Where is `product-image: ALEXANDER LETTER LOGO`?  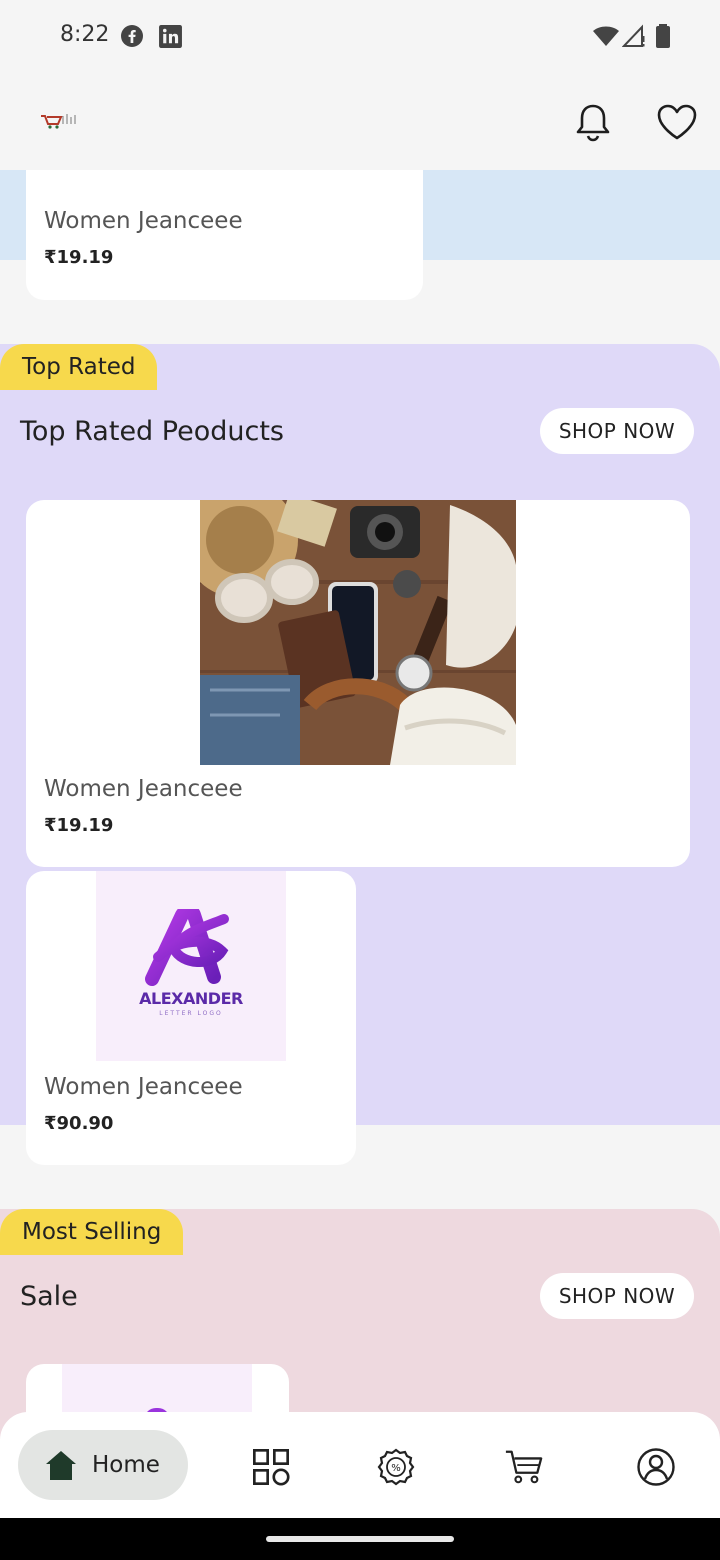 product-image: ALEXANDER LETTER LOGO is located at coordinates (191, 966).